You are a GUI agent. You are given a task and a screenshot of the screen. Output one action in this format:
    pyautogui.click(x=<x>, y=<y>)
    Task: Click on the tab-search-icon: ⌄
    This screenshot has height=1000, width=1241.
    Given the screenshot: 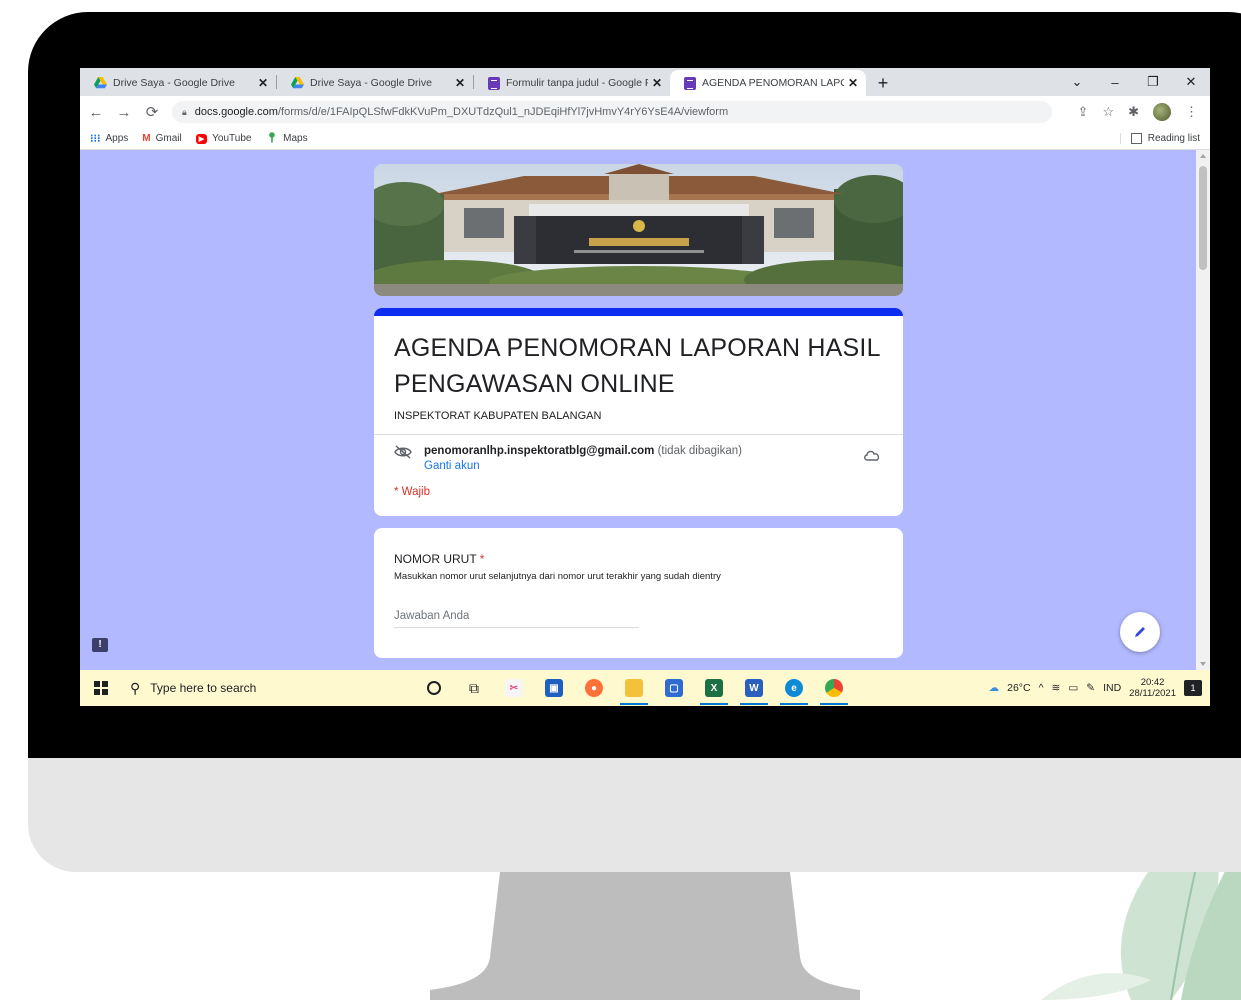 What is the action you would take?
    pyautogui.click(x=1077, y=82)
    